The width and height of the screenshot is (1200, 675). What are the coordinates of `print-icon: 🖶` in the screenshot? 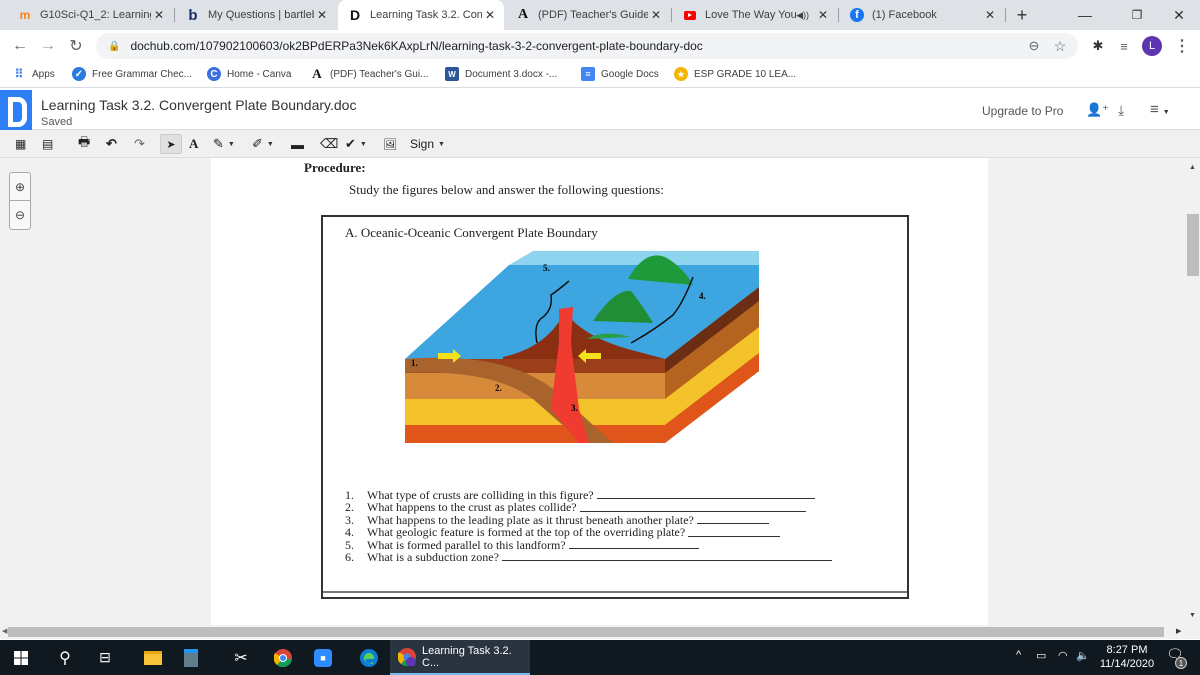 It's located at (84, 144).